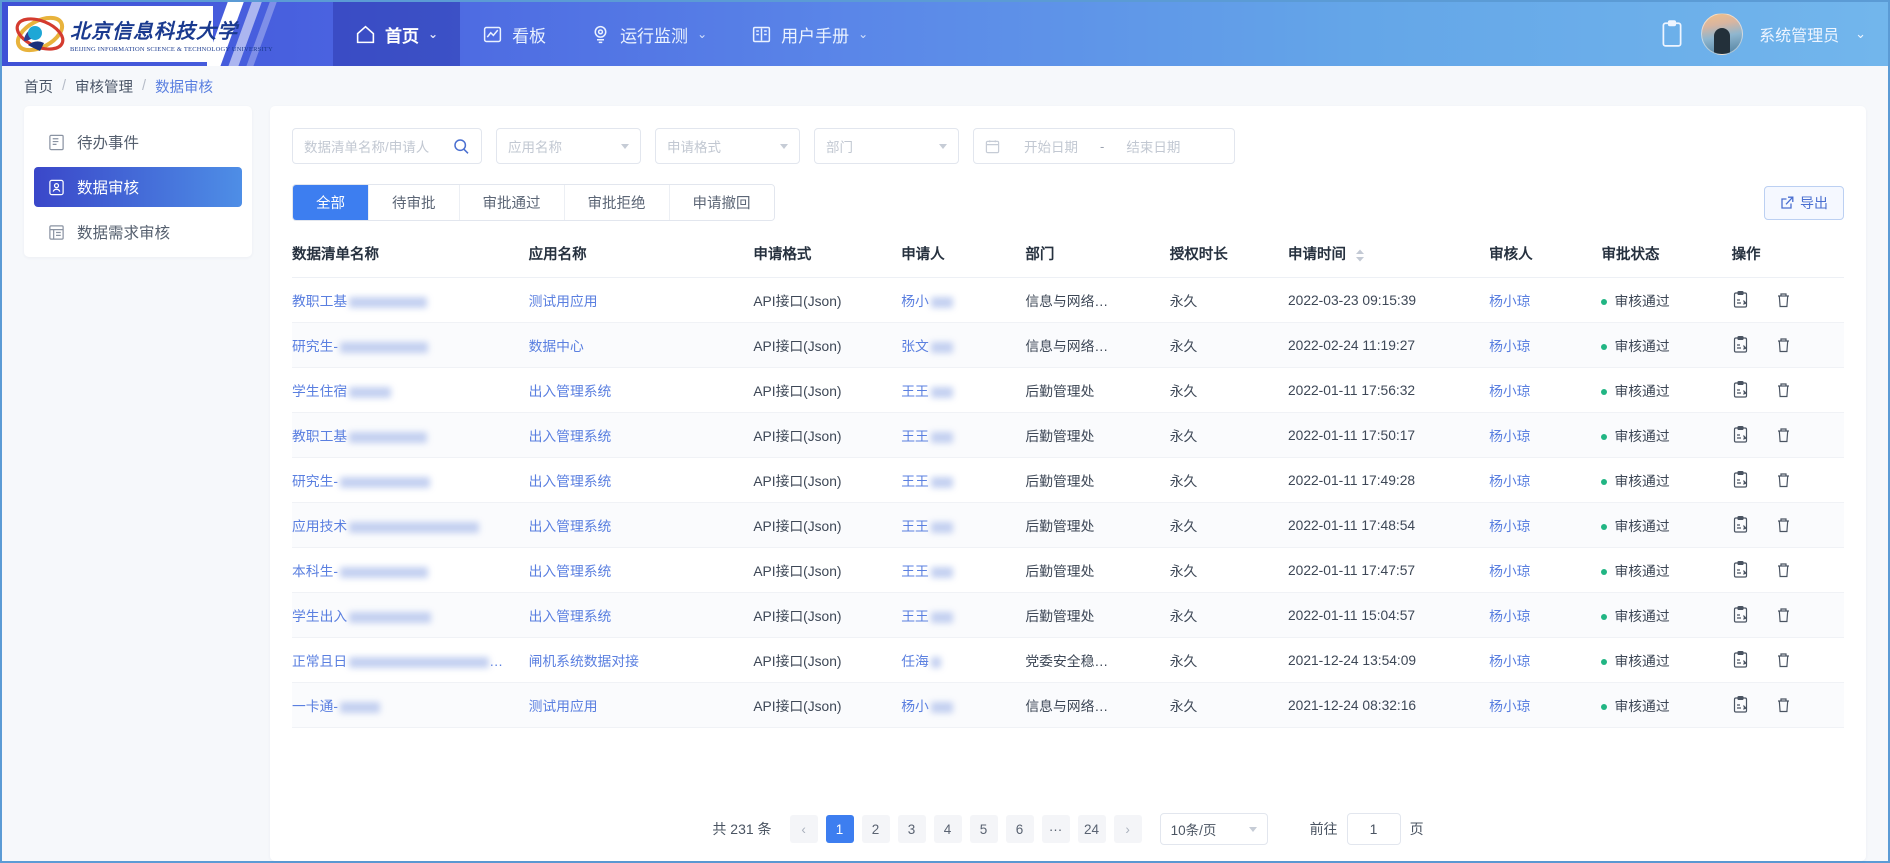 This screenshot has width=1890, height=863. Describe the element at coordinates (1213, 829) in the screenshot. I see `page-size-select: 10条/页` at that location.